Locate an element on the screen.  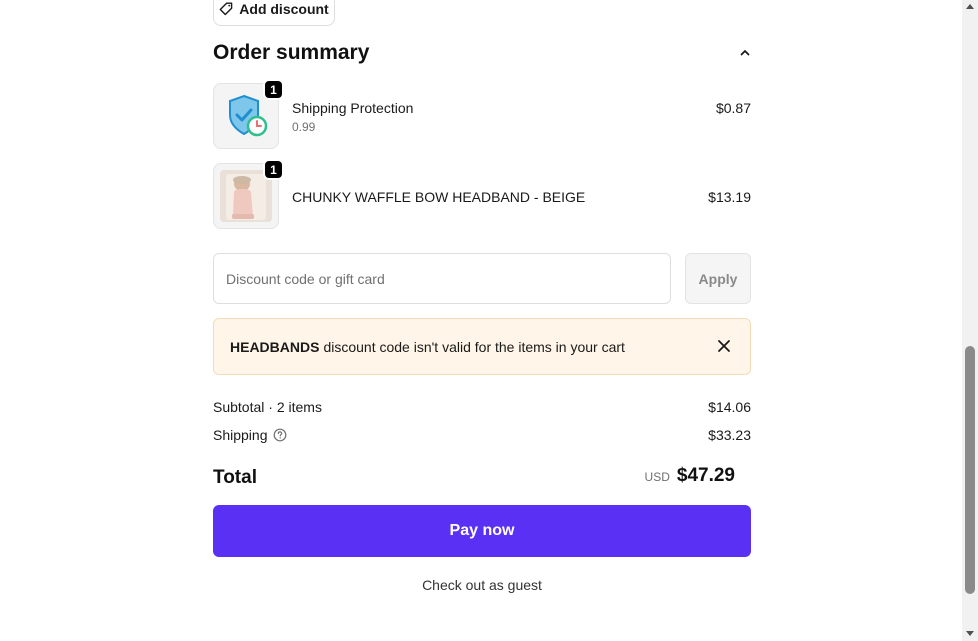
help-circle-icon is located at coordinates (280, 436).